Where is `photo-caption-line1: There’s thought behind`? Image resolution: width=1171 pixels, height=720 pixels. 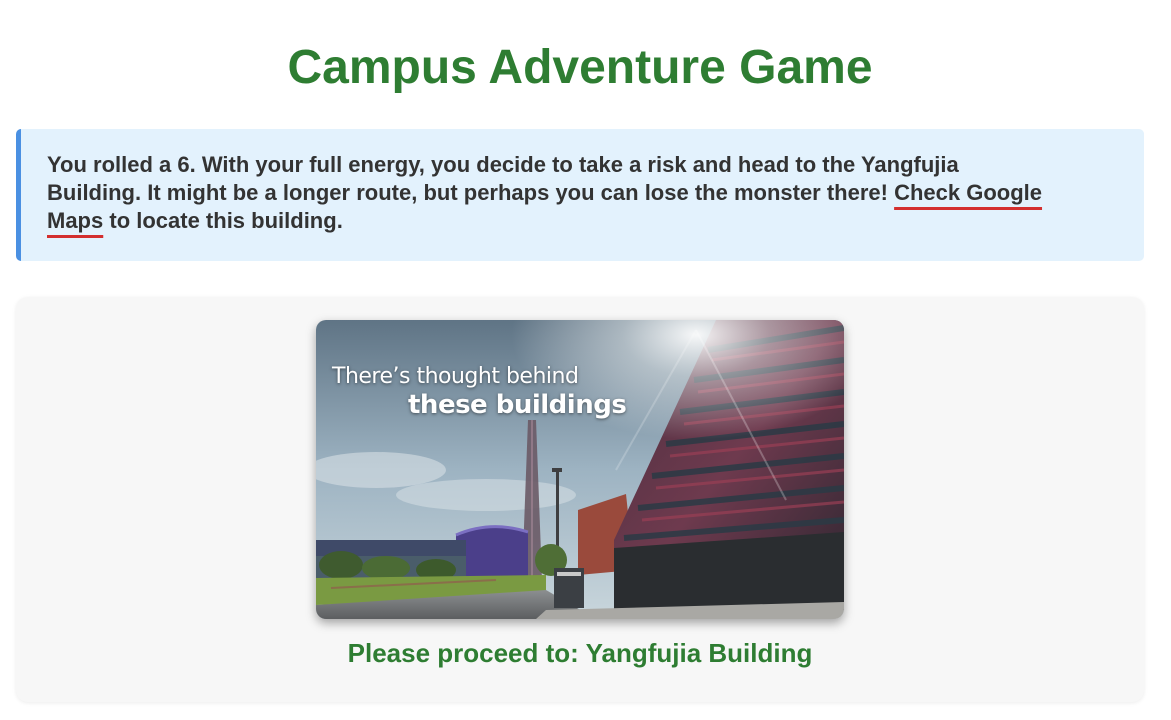
photo-caption-line1: There’s thought behind is located at coordinates (455, 376).